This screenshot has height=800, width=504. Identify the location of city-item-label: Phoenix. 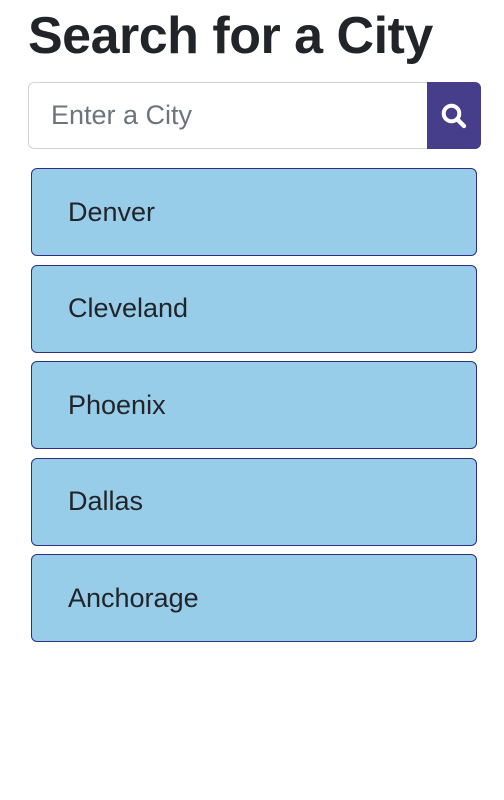
(117, 404).